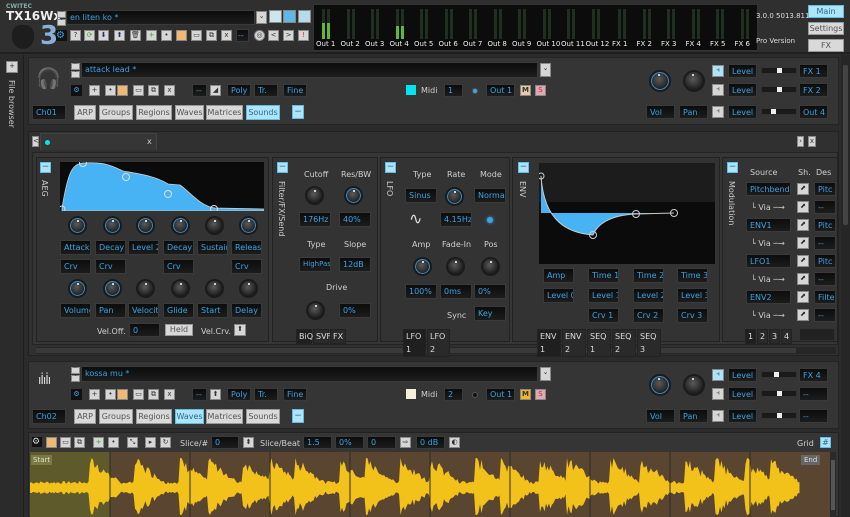 This screenshot has height=517, width=850. What do you see at coordinates (162, 186) in the screenshot?
I see `aeg-envelope-graph` at bounding box center [162, 186].